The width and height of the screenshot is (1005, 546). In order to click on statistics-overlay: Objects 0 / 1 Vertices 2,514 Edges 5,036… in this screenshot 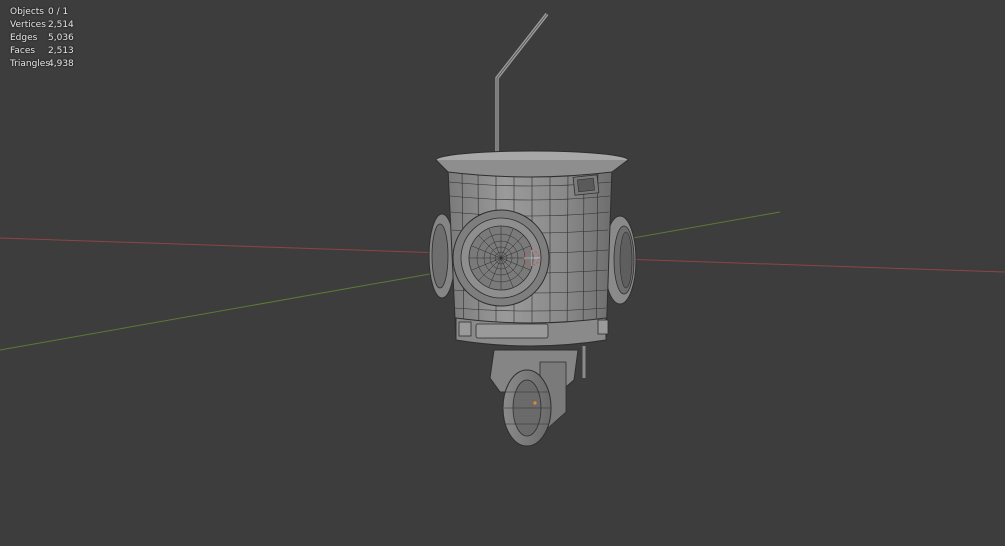, I will do `click(42, 38)`.